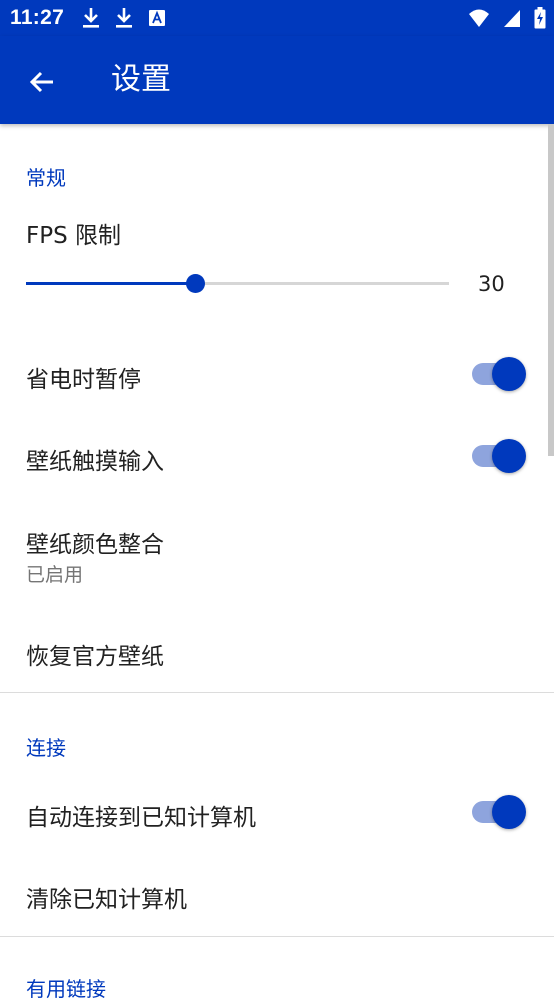 This screenshot has height=1002, width=554. I want to click on auto-connect-title: 自动连接到已知计算机, so click(141, 818).